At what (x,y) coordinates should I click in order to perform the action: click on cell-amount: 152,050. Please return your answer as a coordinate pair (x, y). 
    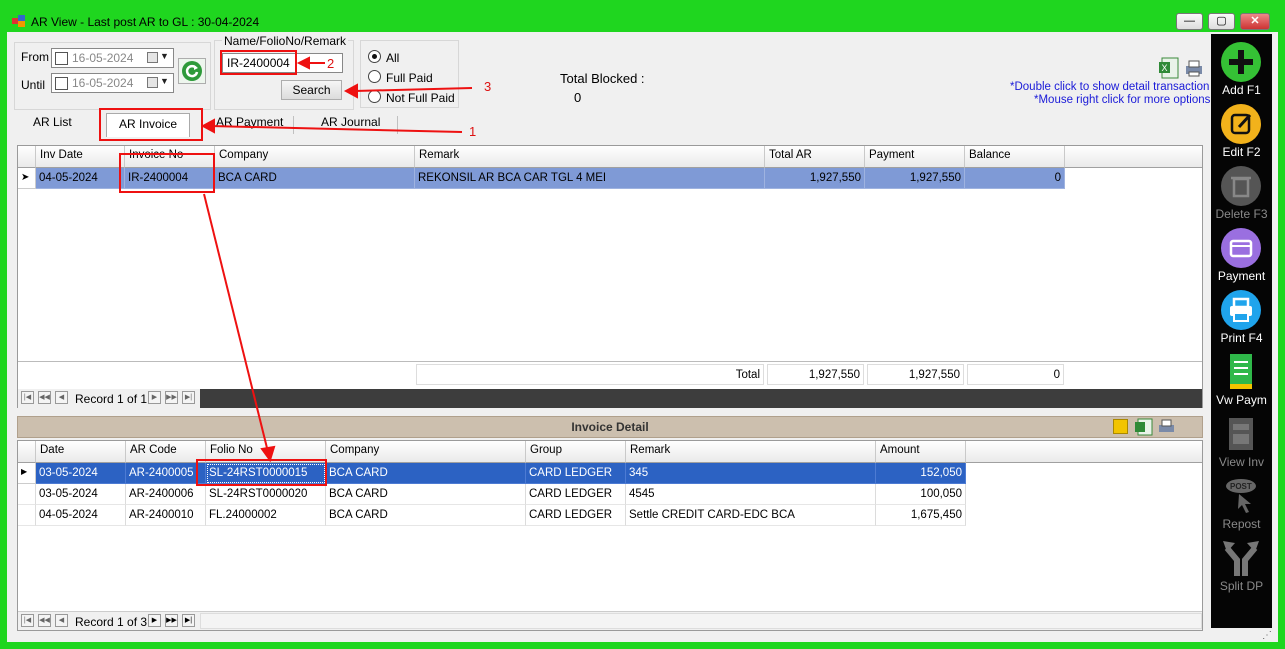
    Looking at the image, I should click on (921, 473).